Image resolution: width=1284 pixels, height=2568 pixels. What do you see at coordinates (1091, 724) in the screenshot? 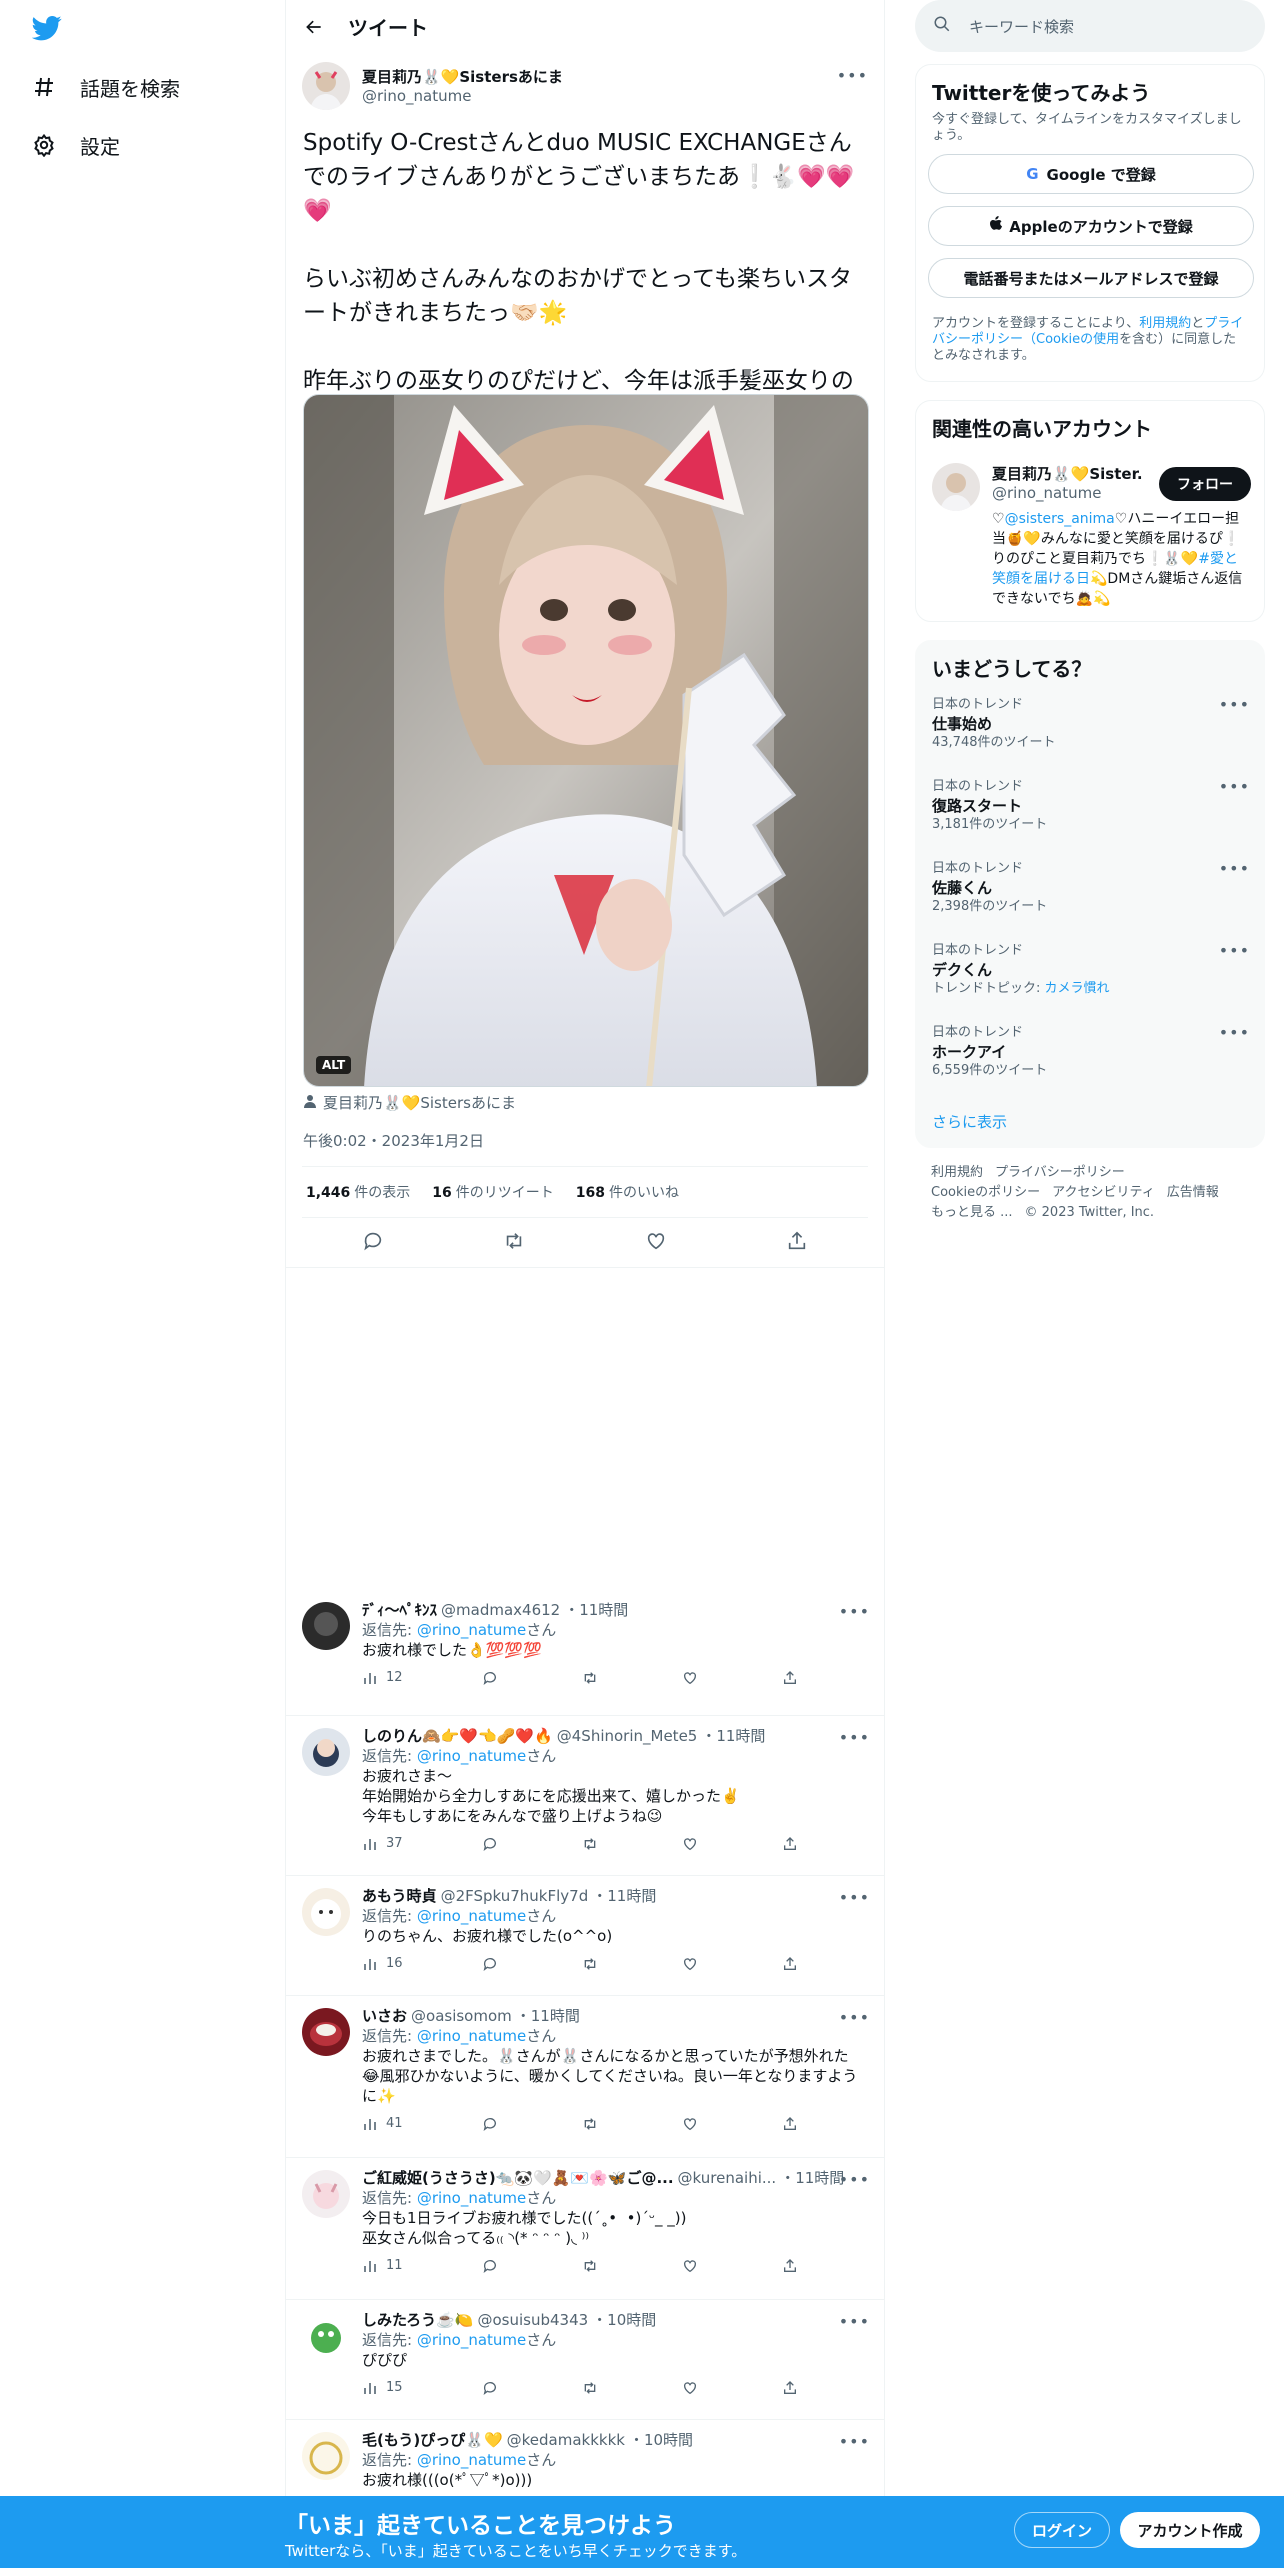
I see `trend-item: 日本のトレンド 仕事始め 43,748件のツイート •••` at bounding box center [1091, 724].